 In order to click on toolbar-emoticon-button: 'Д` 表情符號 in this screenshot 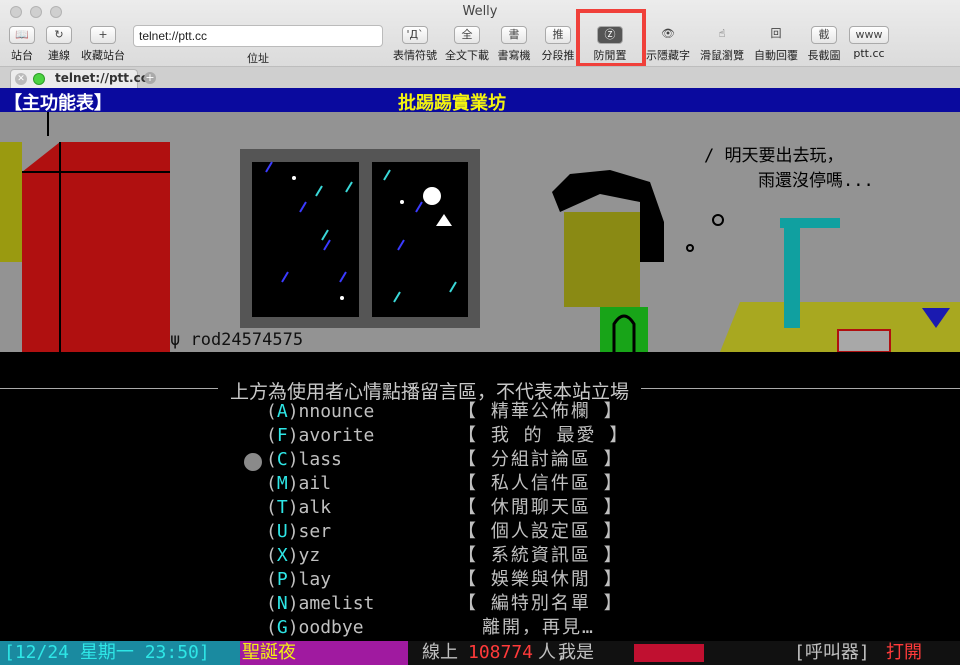, I will do `click(415, 44)`.